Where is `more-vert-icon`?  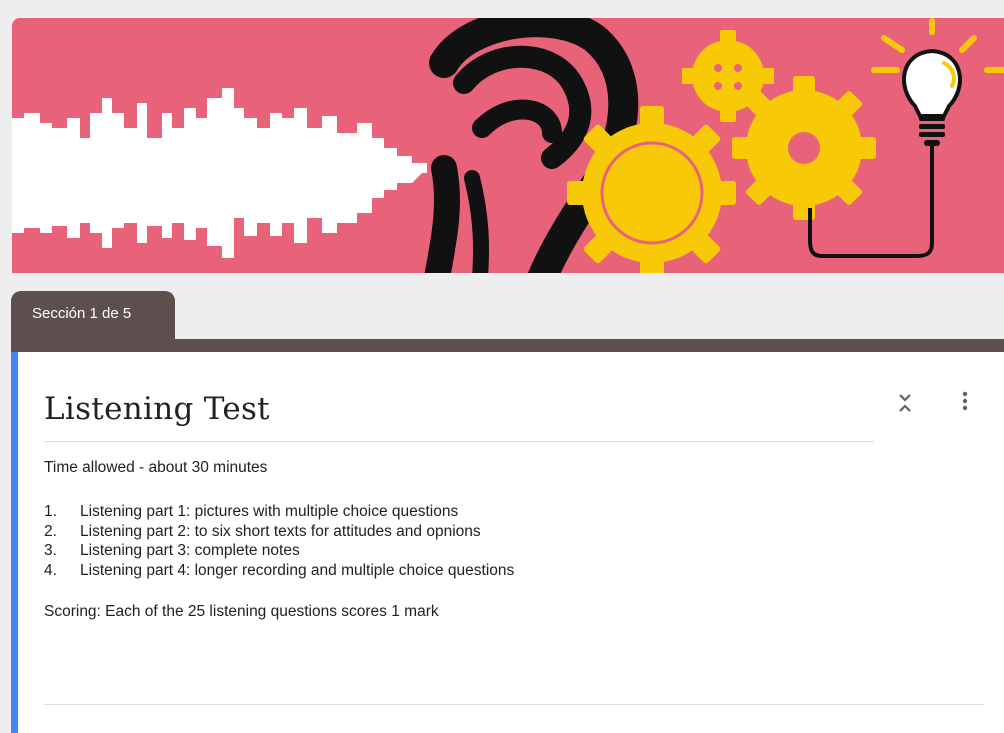
more-vert-icon is located at coordinates (965, 401).